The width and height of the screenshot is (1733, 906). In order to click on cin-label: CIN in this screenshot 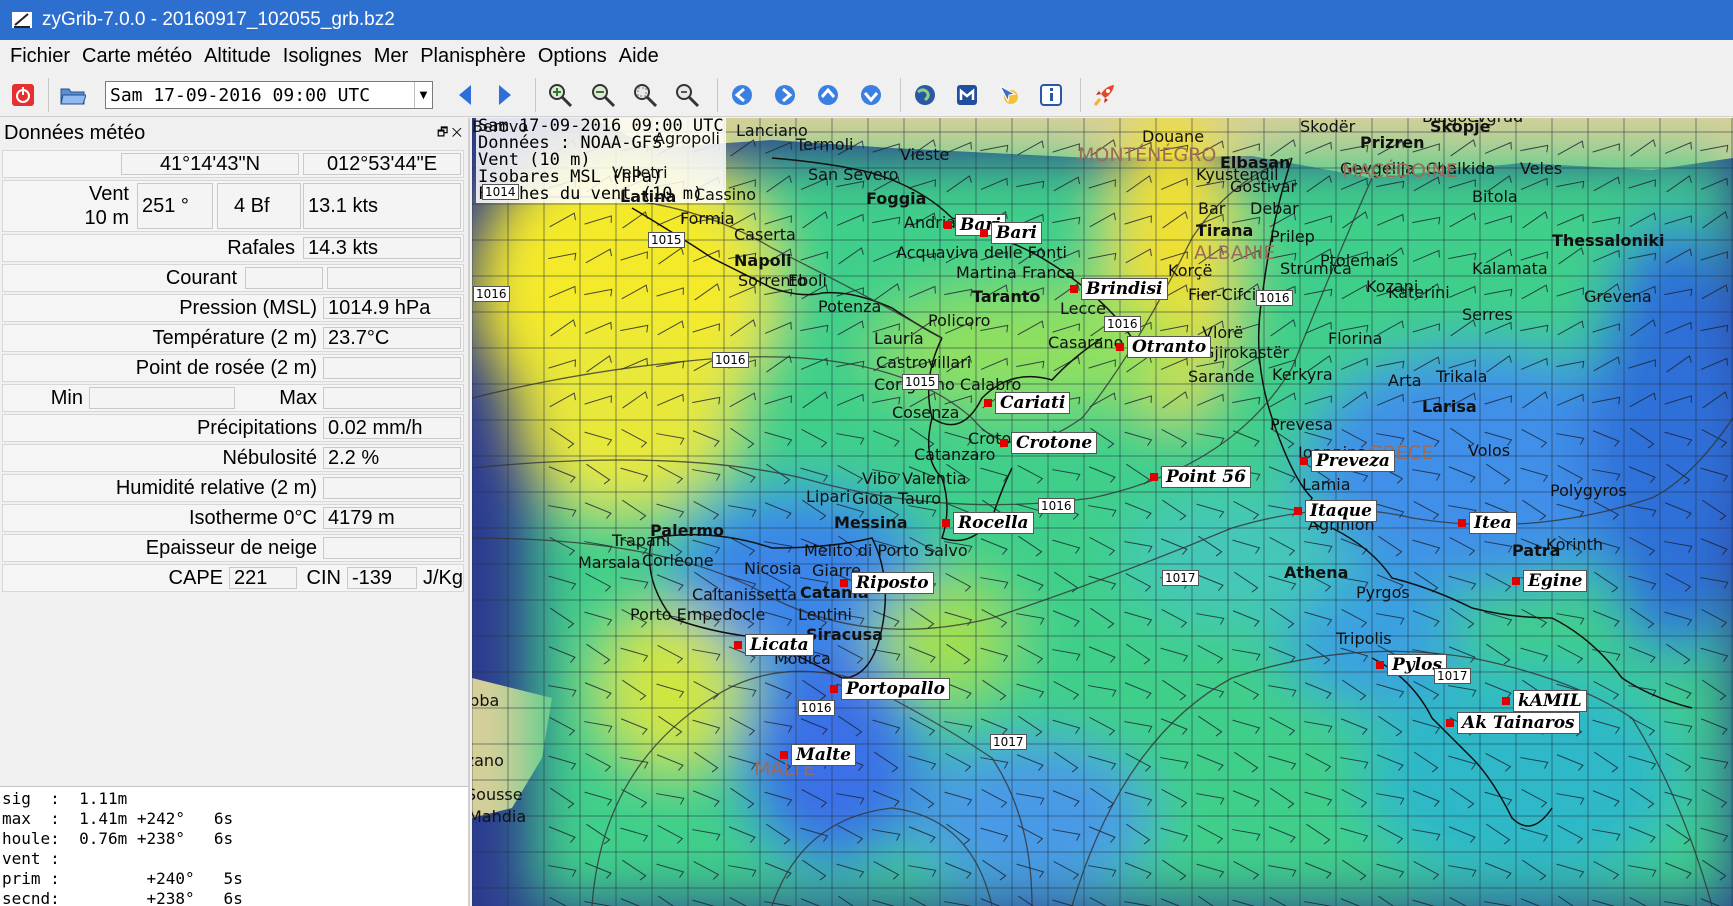, I will do `click(323, 578)`.